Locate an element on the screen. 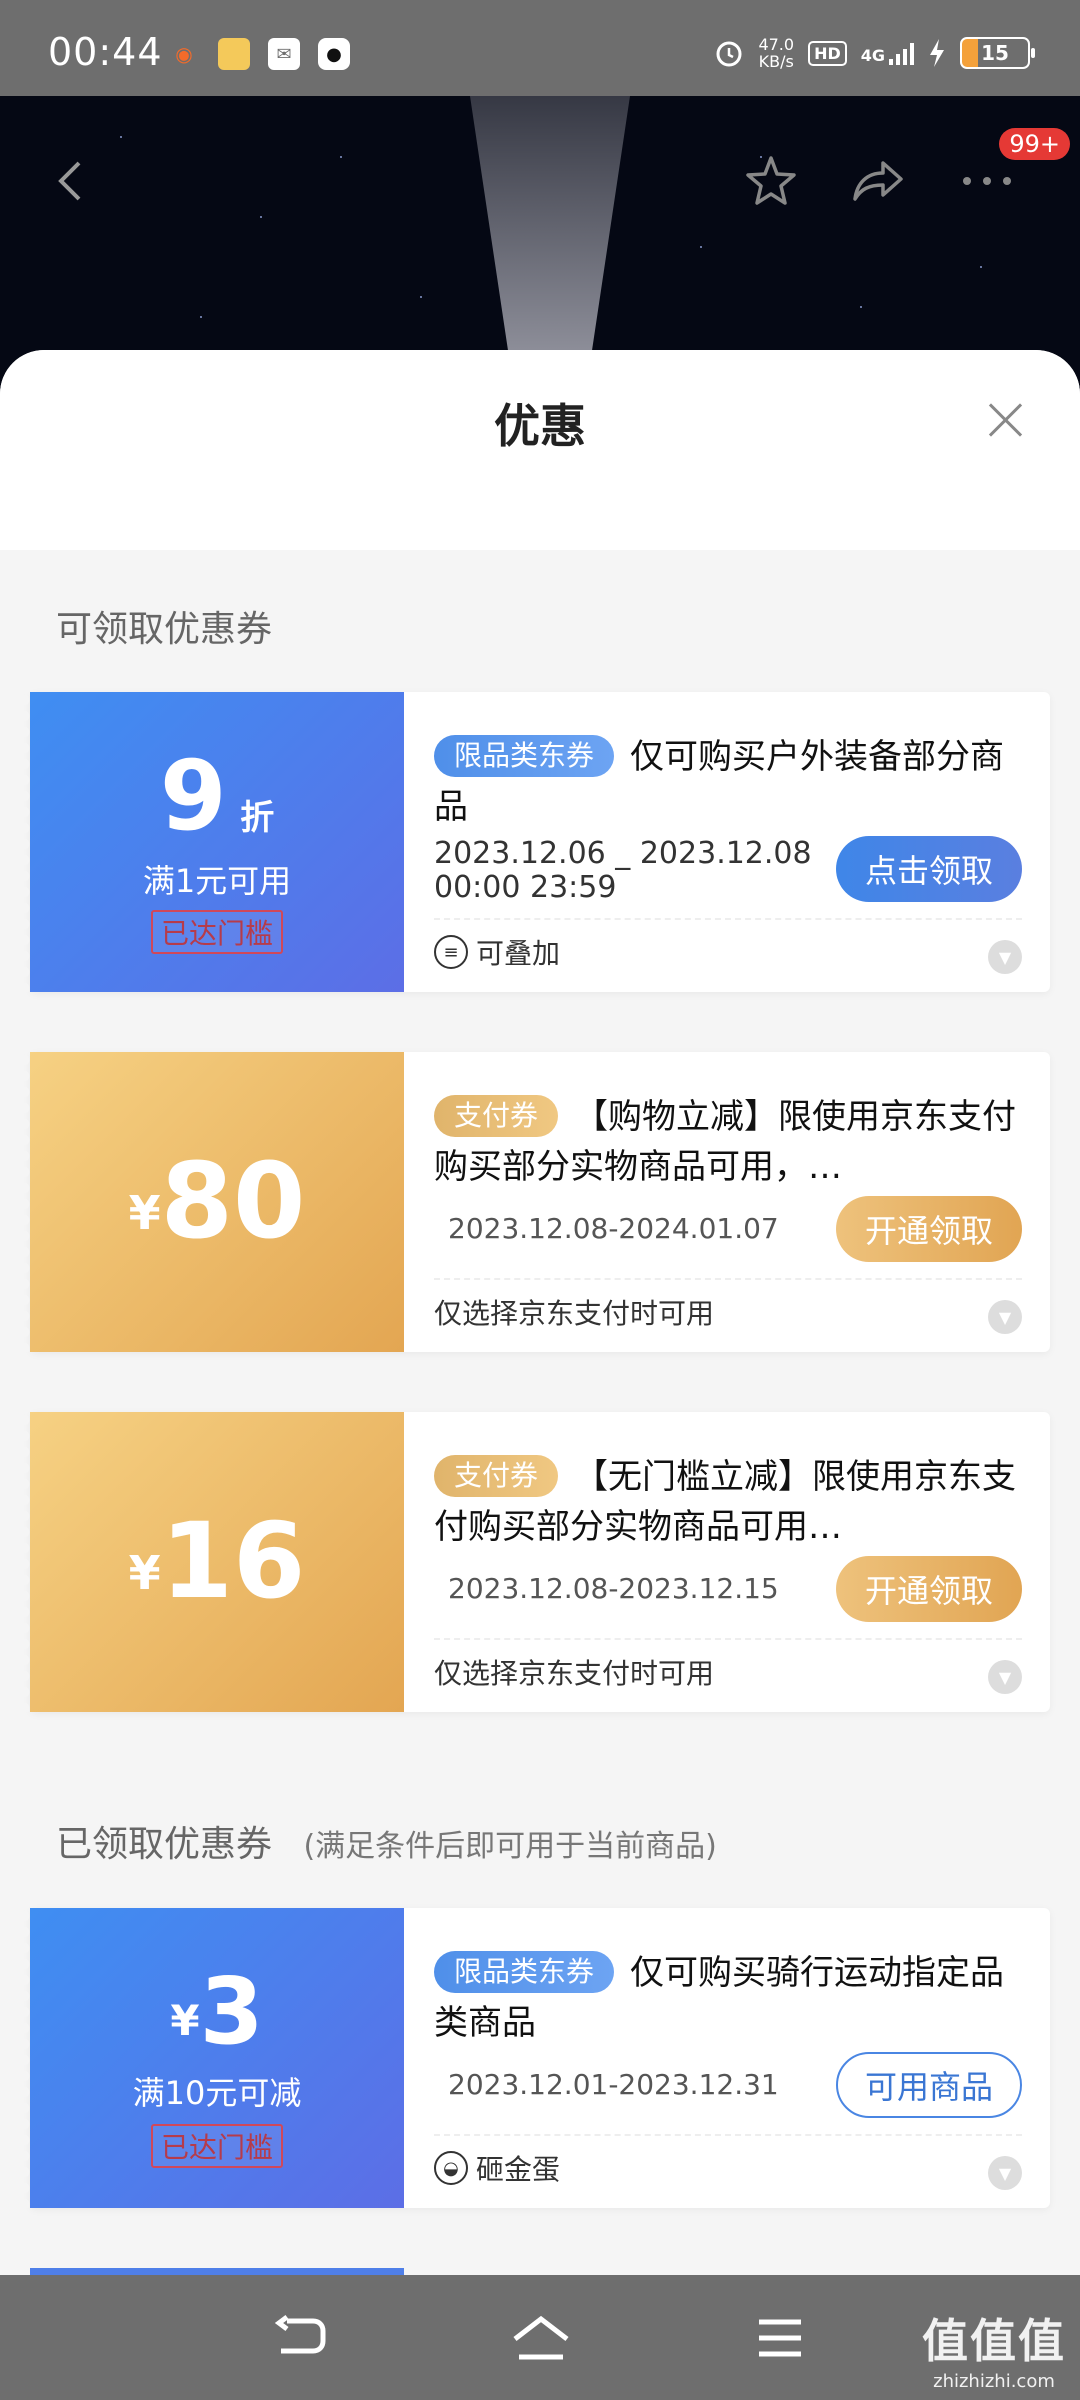 The width and height of the screenshot is (1080, 2400). charging-icon is located at coordinates (937, 53).